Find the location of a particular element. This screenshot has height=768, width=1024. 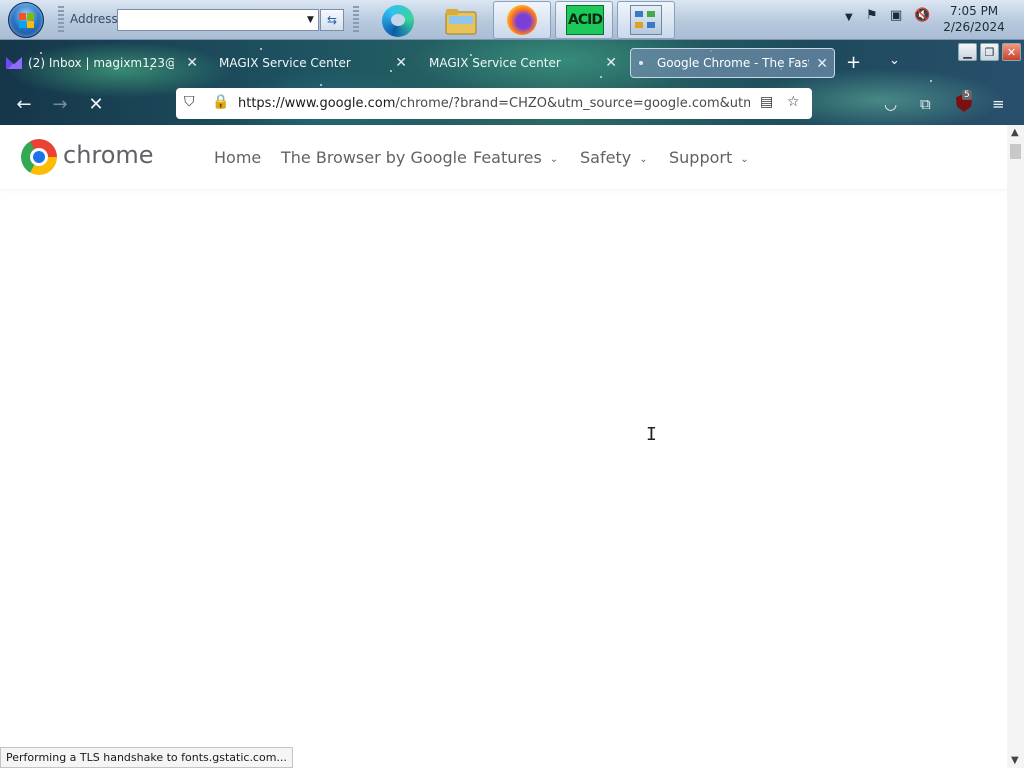

firefox-icon is located at coordinates (522, 20).